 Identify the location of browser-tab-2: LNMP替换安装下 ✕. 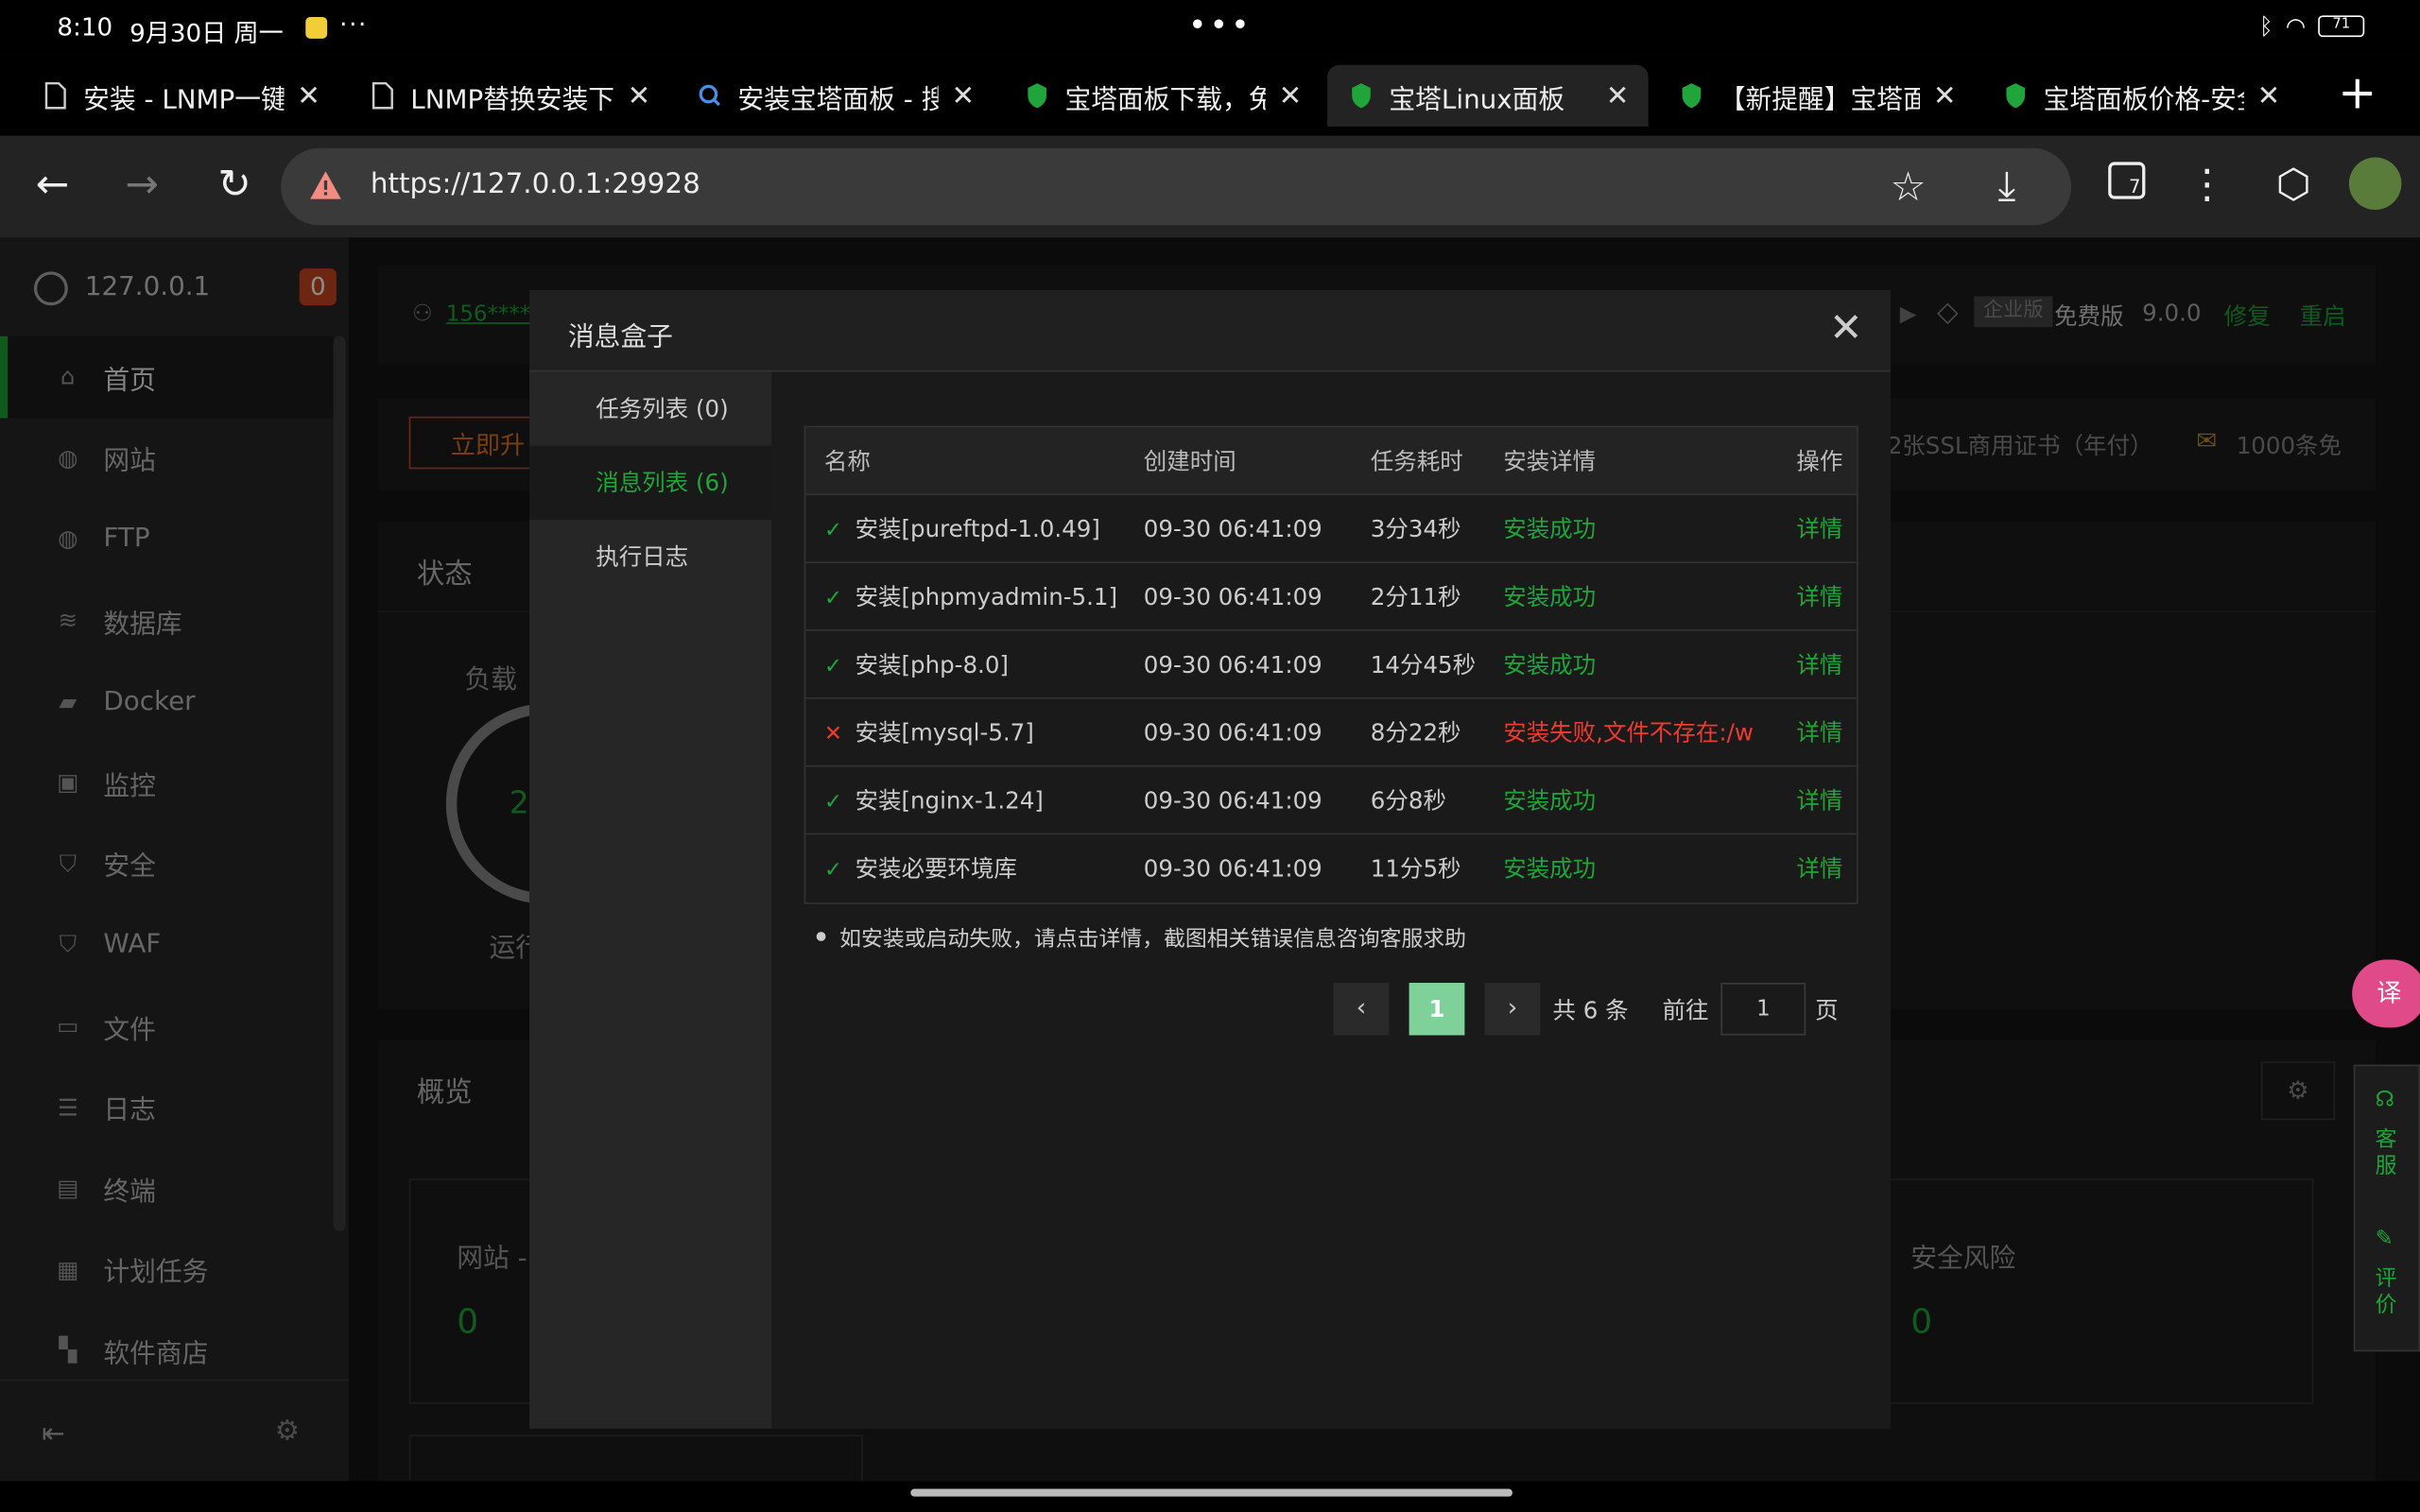
(509, 96).